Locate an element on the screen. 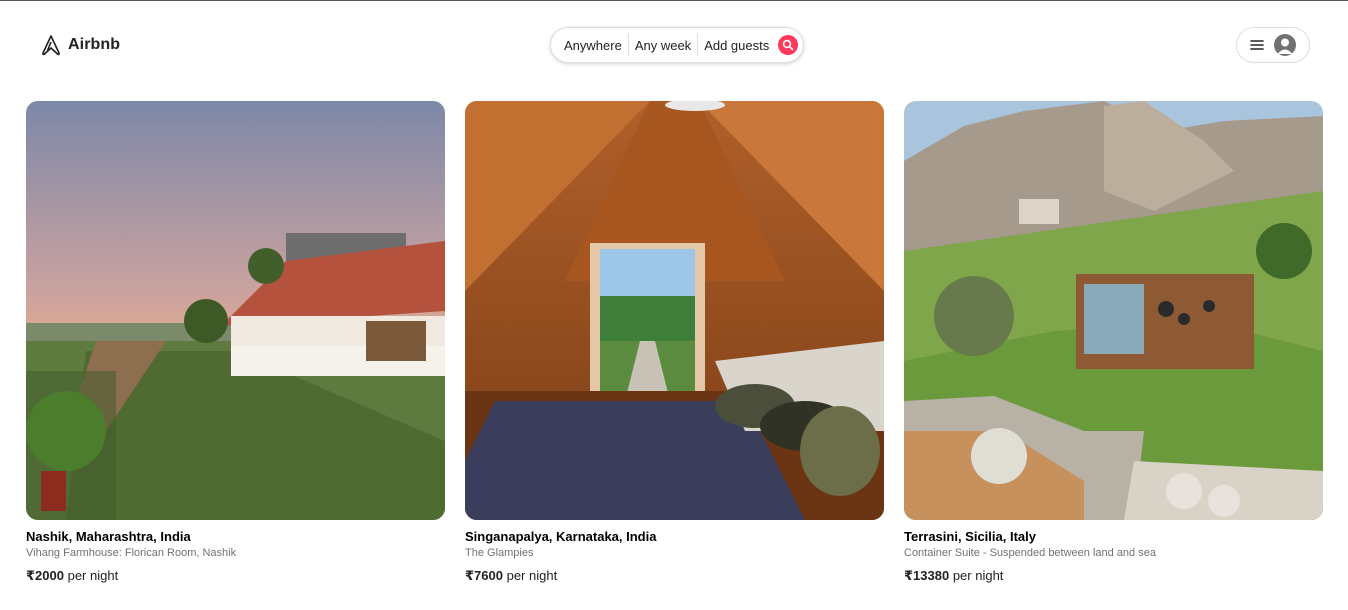  listing-title: The Glampies is located at coordinates (499, 553).